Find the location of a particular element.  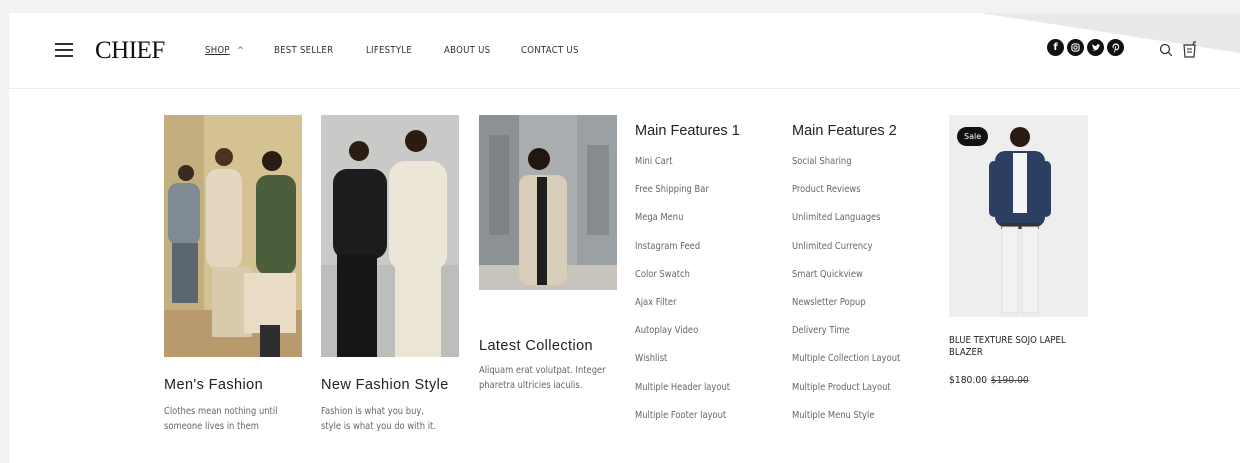

nav-label: ABOUT US is located at coordinates (466, 50).